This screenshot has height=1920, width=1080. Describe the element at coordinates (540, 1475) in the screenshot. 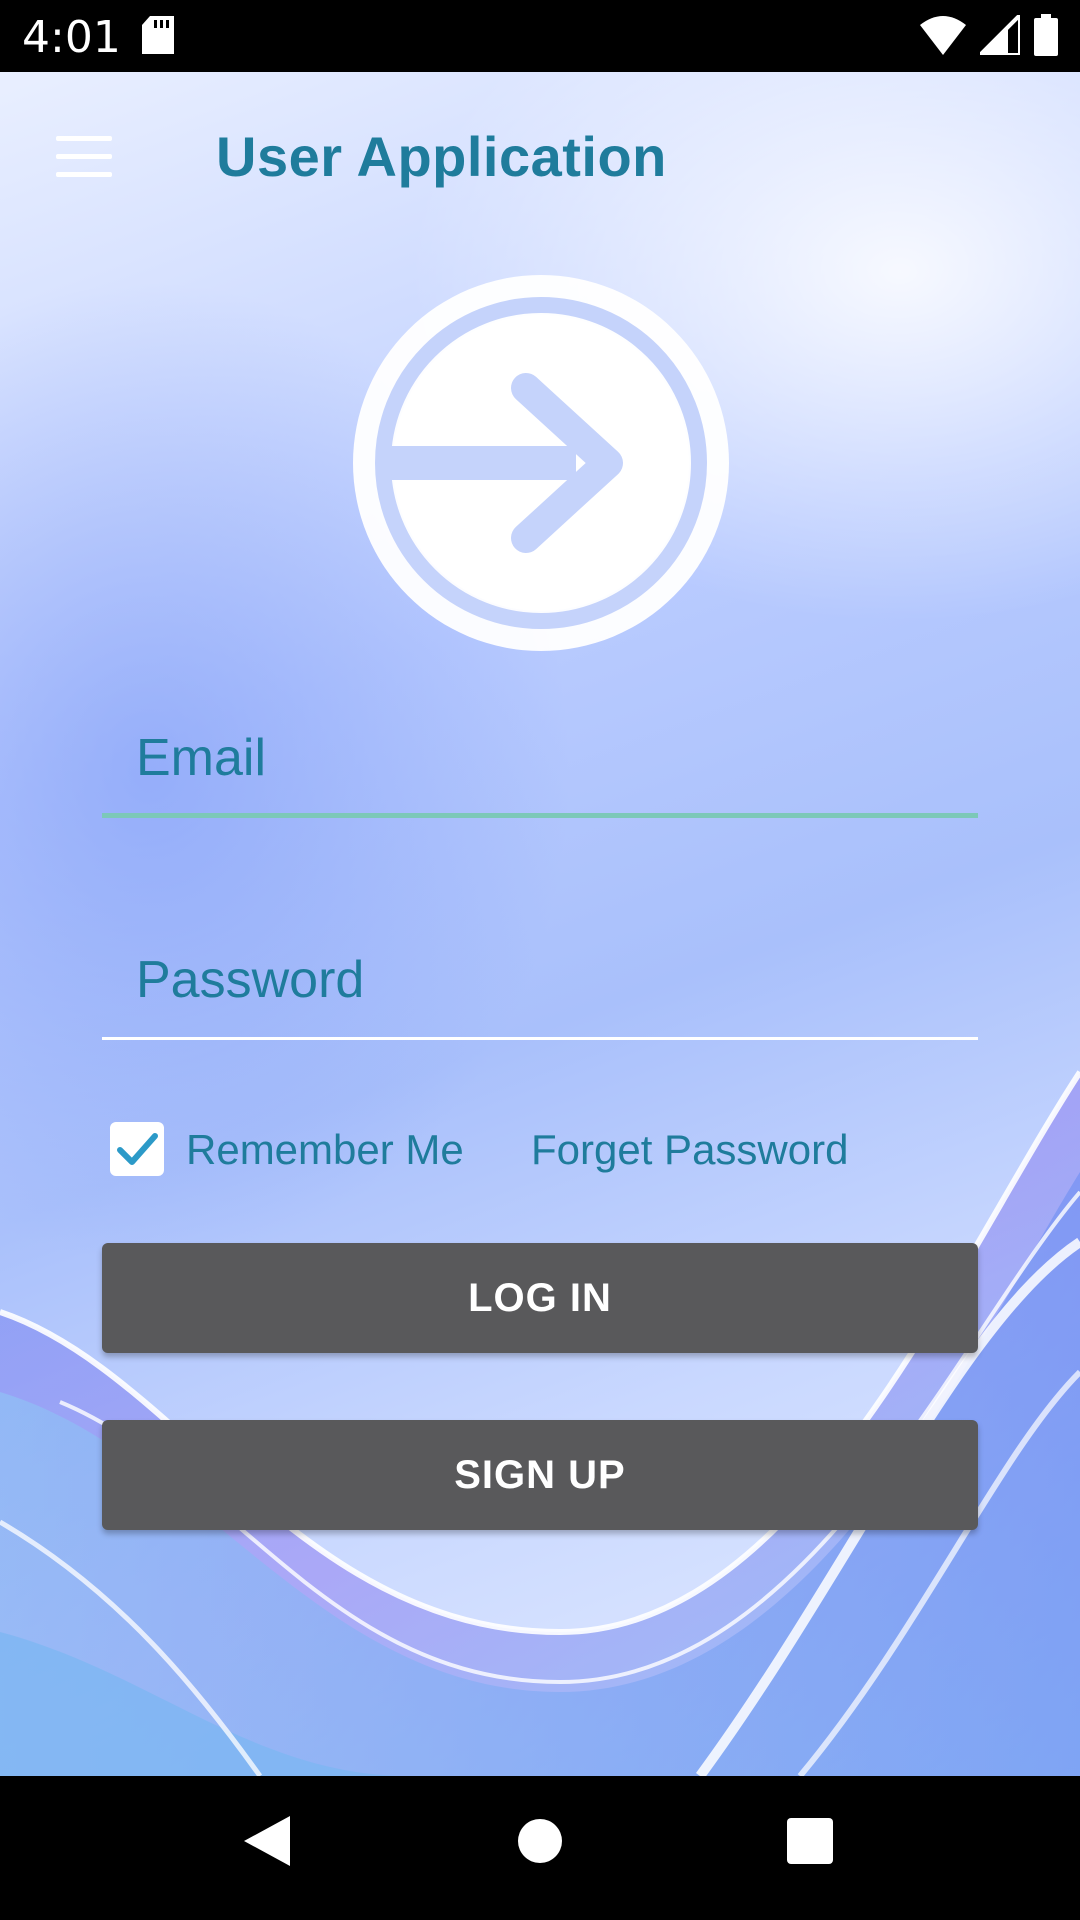

I see `signup-button: SIGN UP` at that location.